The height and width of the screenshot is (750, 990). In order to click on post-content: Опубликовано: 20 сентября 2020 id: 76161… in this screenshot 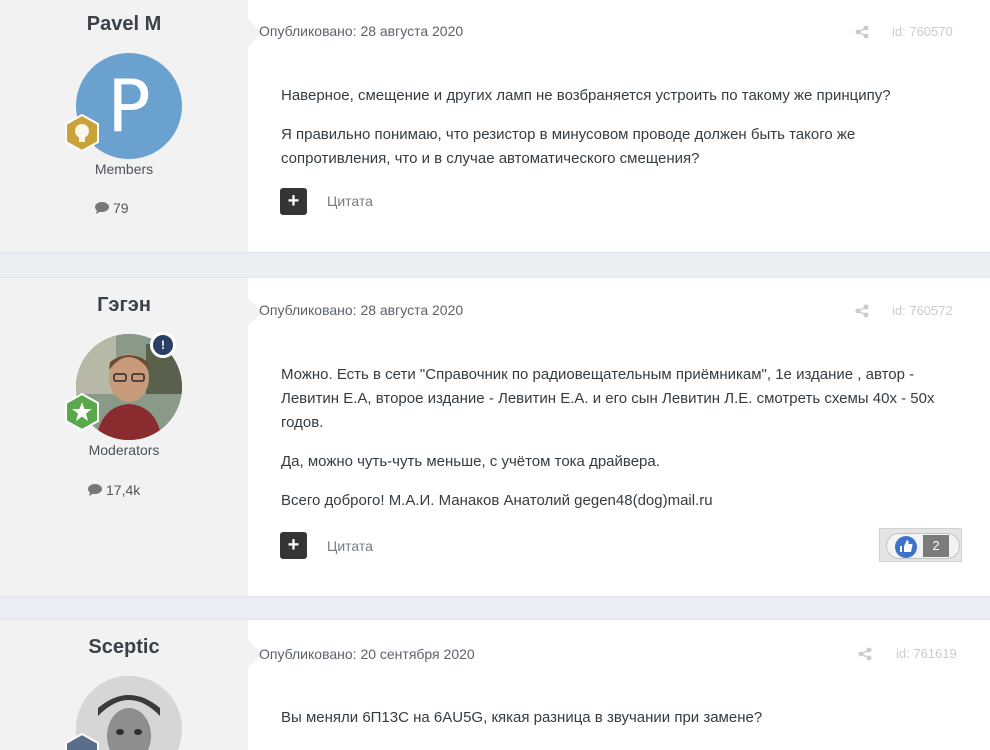, I will do `click(619, 685)`.